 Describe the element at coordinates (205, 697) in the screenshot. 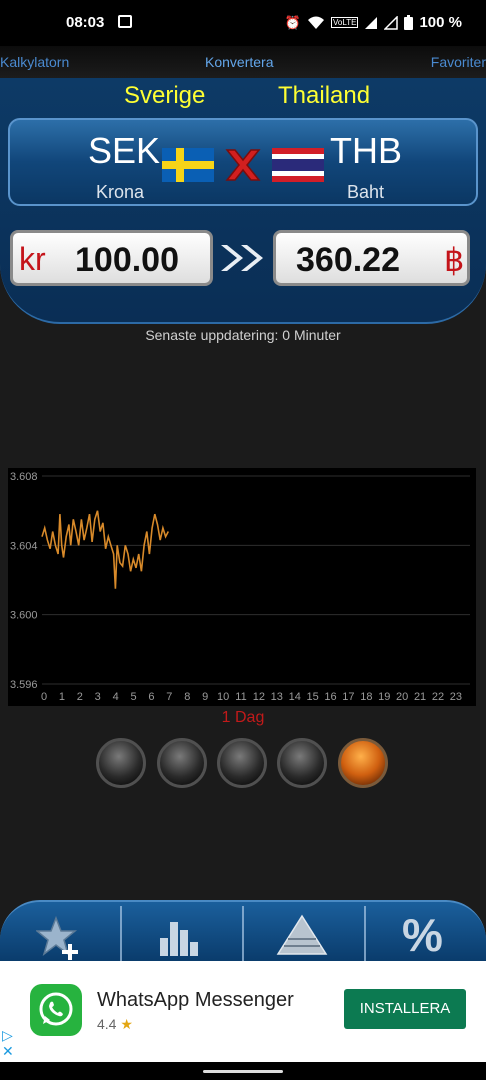

I see `x-tick-label: 9` at that location.